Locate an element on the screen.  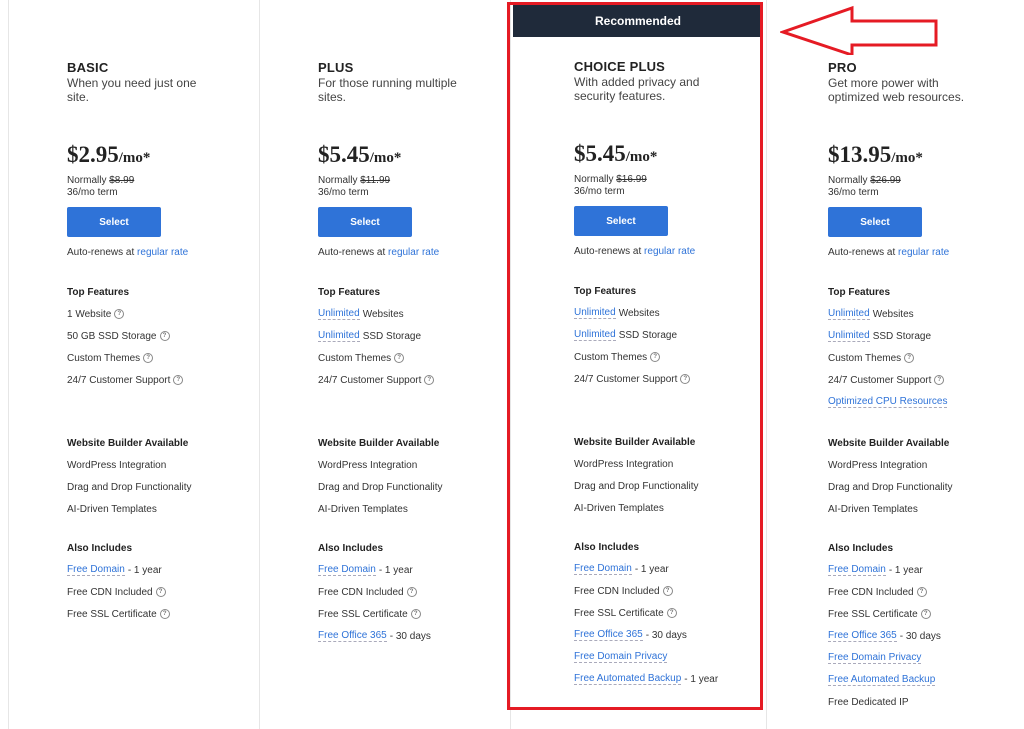
price-box: $13.95/mo* Normally $26.99 36/mo term is located at coordinates (875, 170).